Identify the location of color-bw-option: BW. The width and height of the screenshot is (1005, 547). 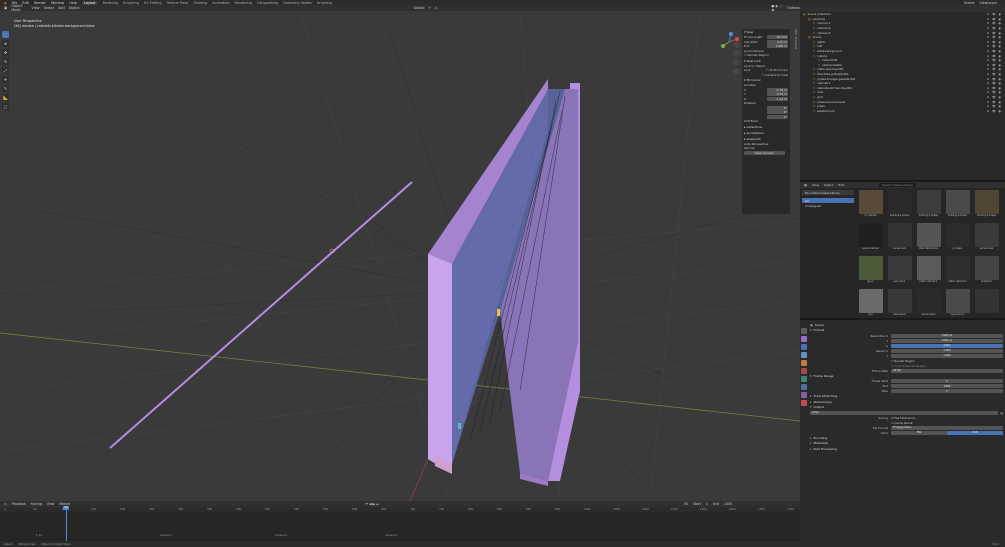
(919, 432).